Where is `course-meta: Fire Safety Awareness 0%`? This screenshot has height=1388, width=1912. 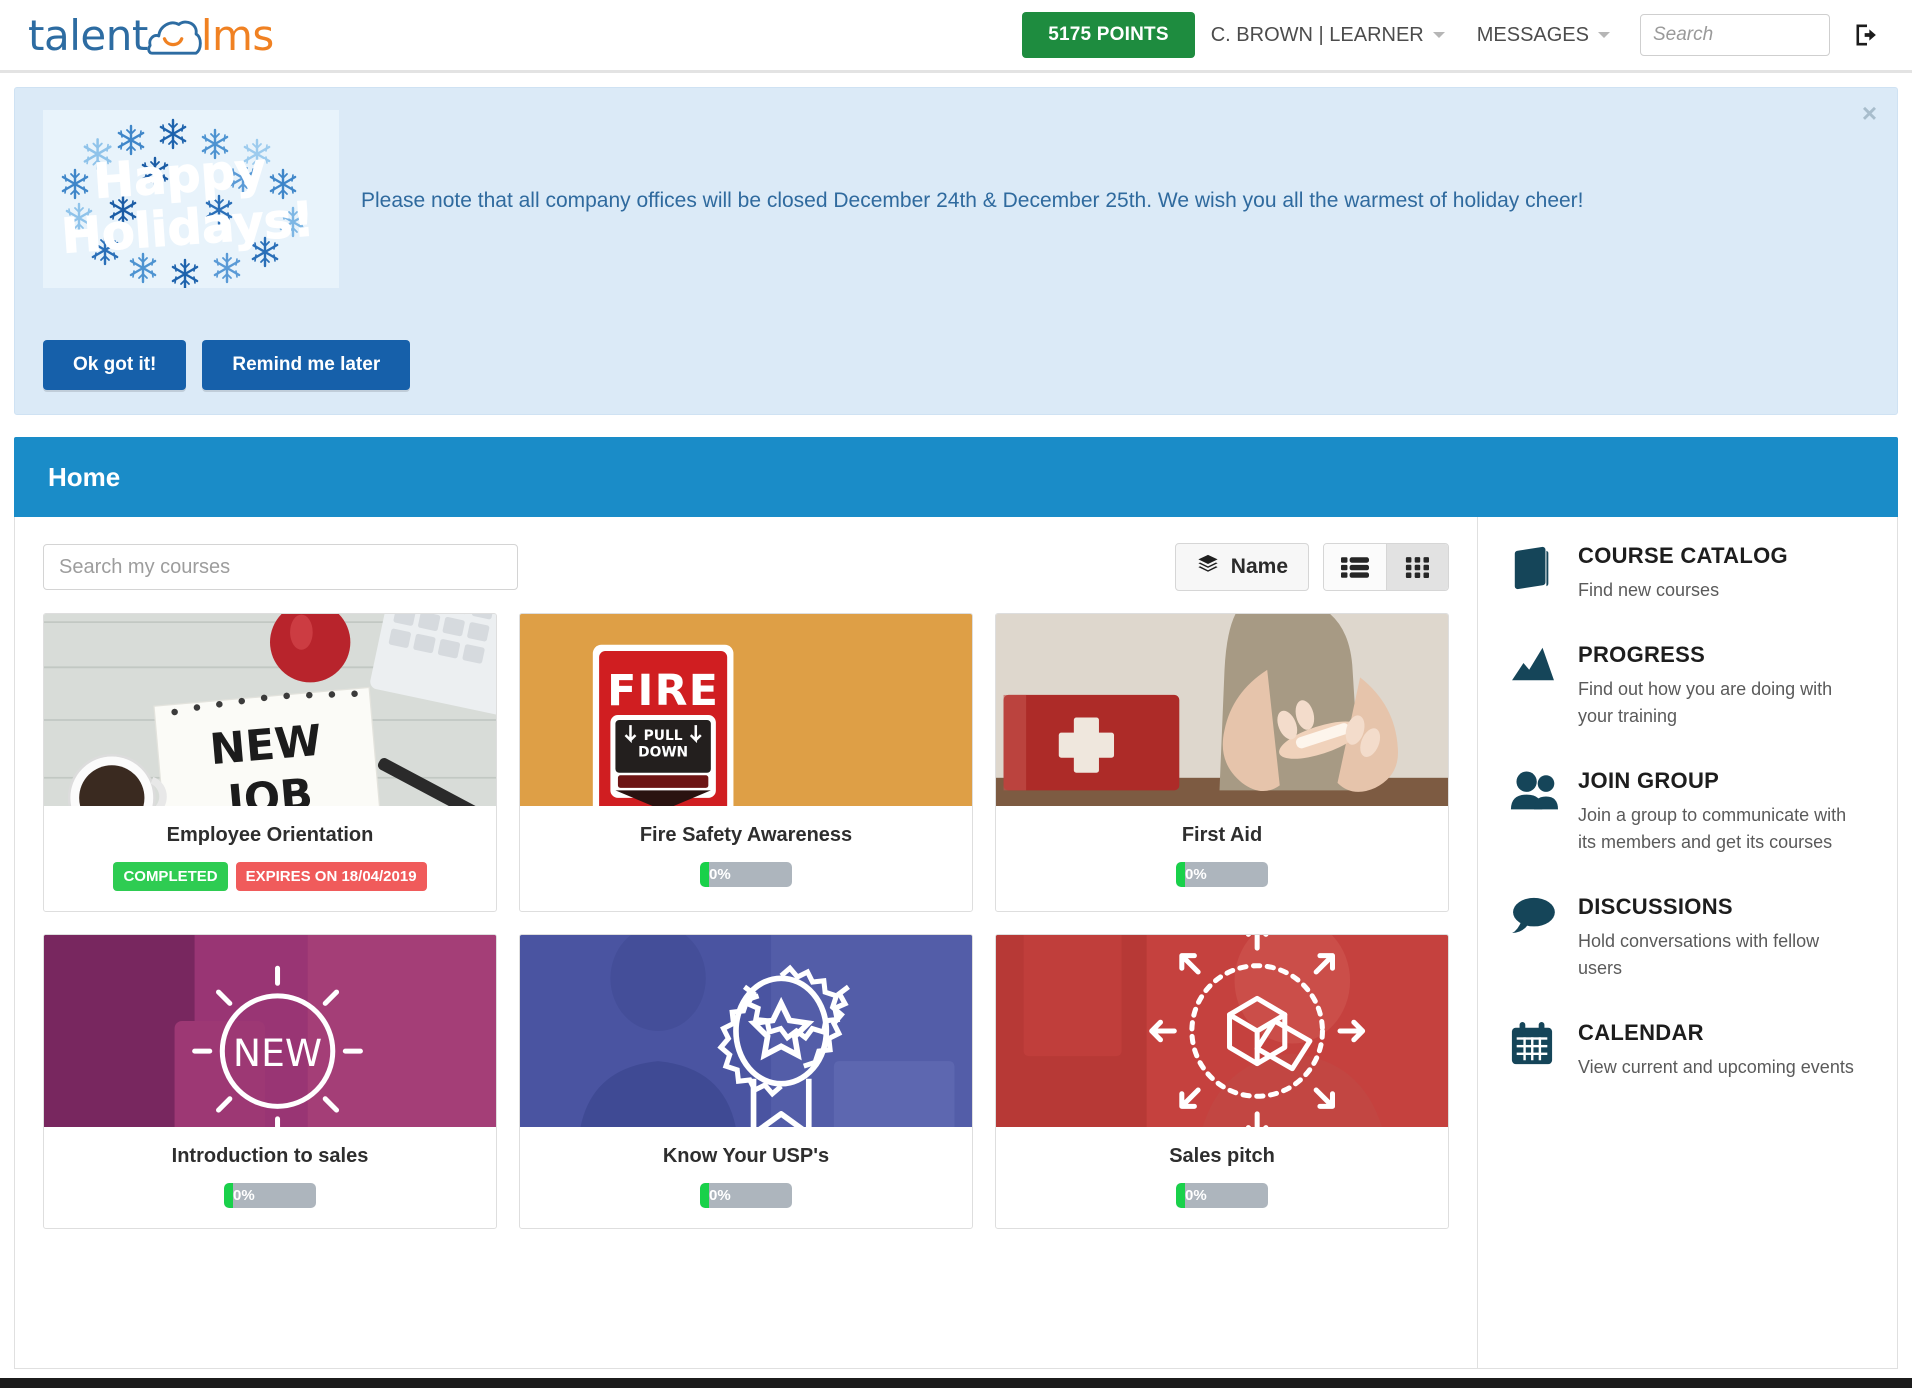
course-meta: Fire Safety Awareness 0% is located at coordinates (746, 856).